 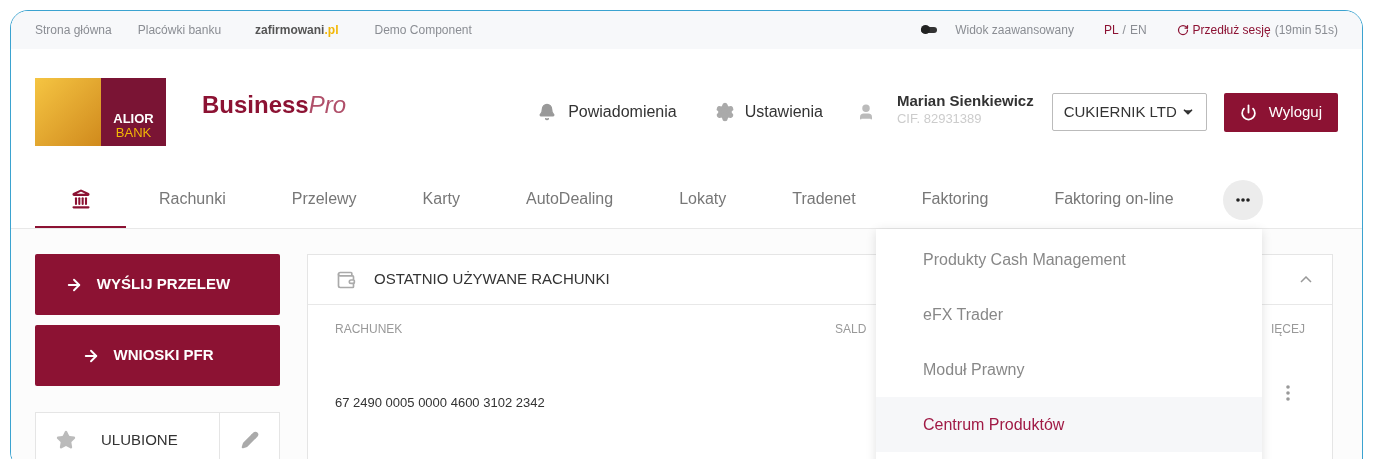 I want to click on toggle-label: Widok zaawansowany, so click(x=1014, y=30).